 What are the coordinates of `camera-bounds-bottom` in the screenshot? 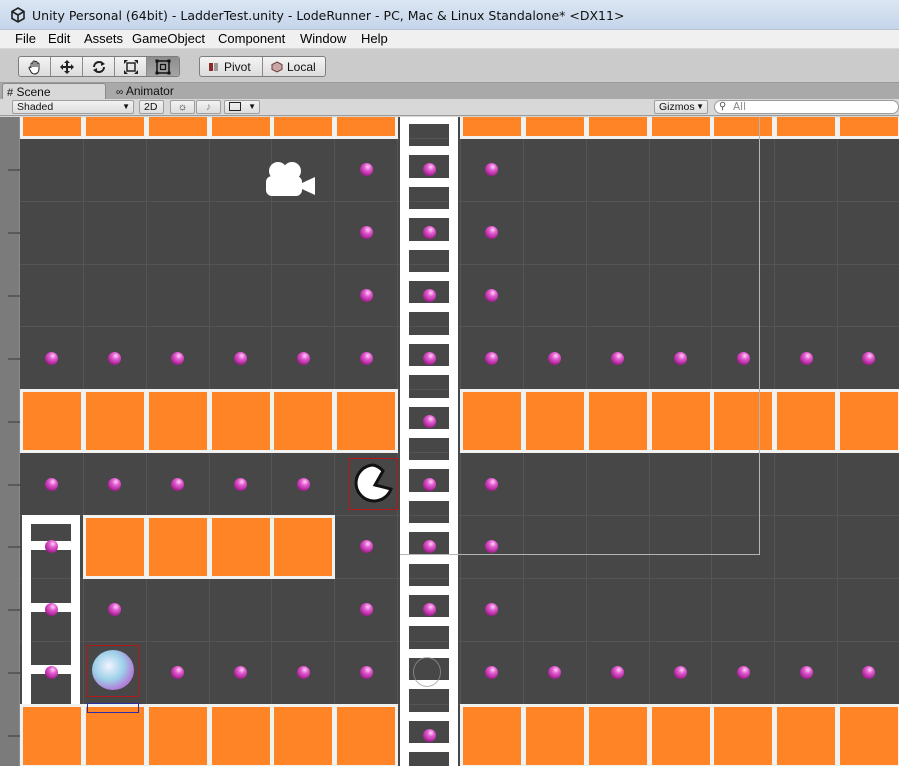 It's located at (580, 554).